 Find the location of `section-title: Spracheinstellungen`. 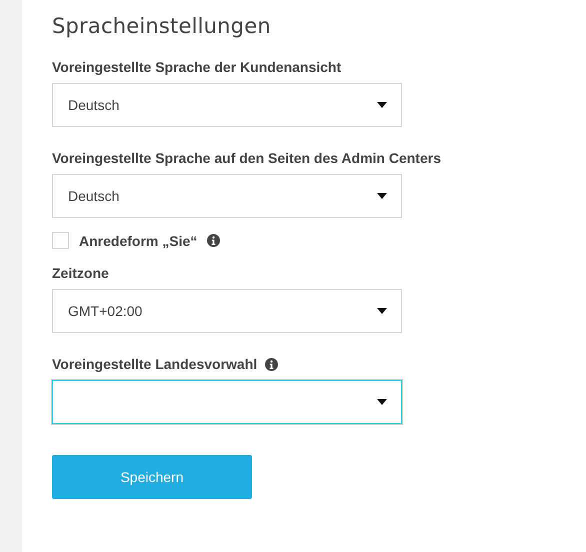

section-title: Spracheinstellungen is located at coordinates (162, 26).